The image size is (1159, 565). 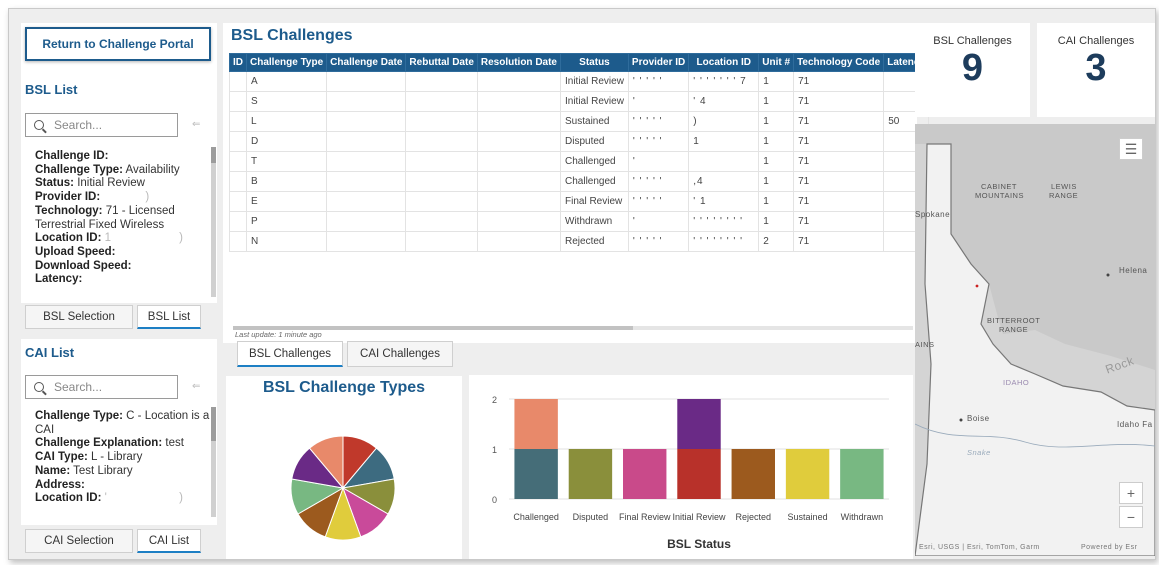 I want to click on cai-type-label: CAI Type:, so click(x=61, y=457).